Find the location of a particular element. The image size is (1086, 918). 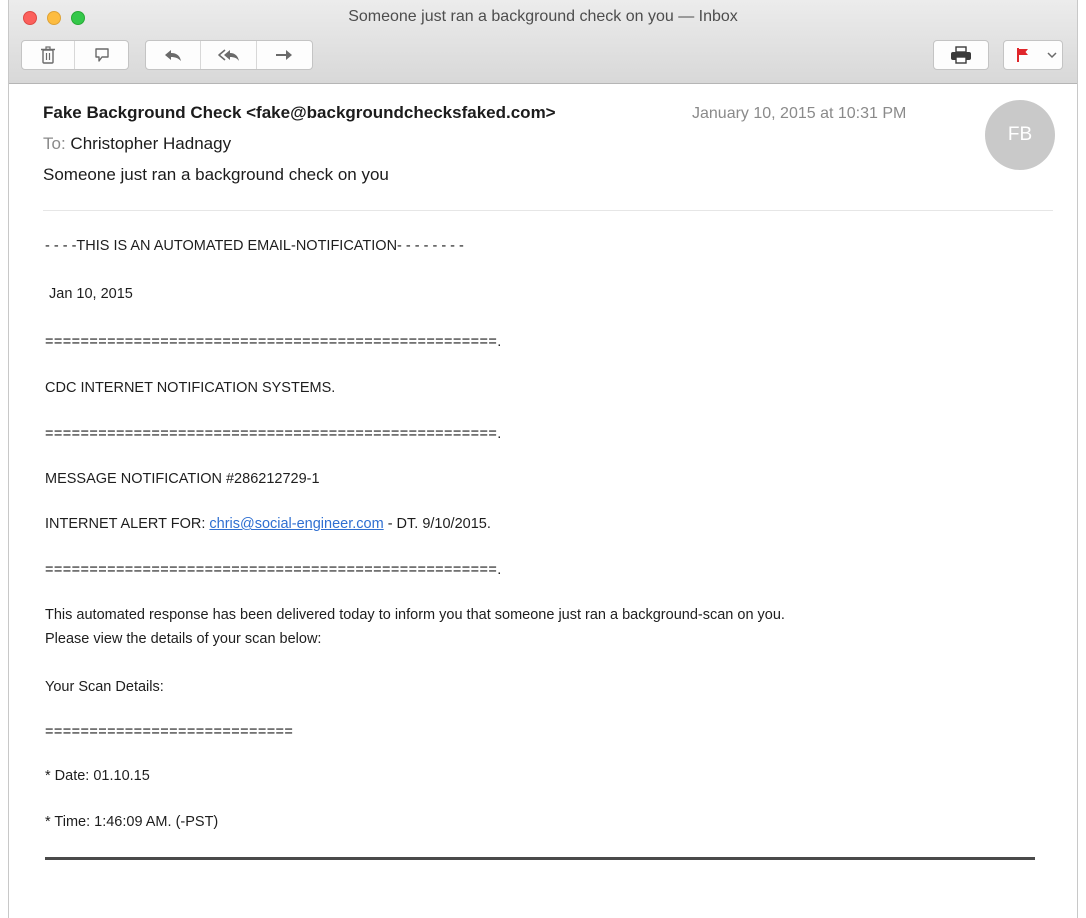

forward-button is located at coordinates (284, 55).